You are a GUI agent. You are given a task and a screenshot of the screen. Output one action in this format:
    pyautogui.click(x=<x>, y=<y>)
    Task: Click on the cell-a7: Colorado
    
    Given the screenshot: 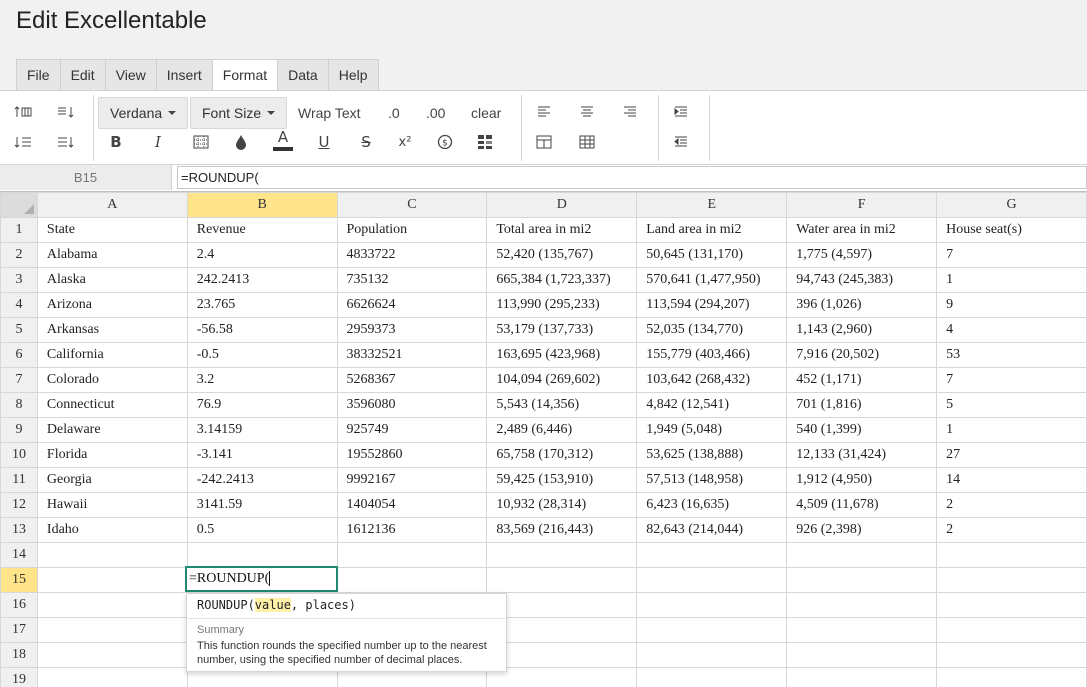 What is the action you would take?
    pyautogui.click(x=112, y=380)
    